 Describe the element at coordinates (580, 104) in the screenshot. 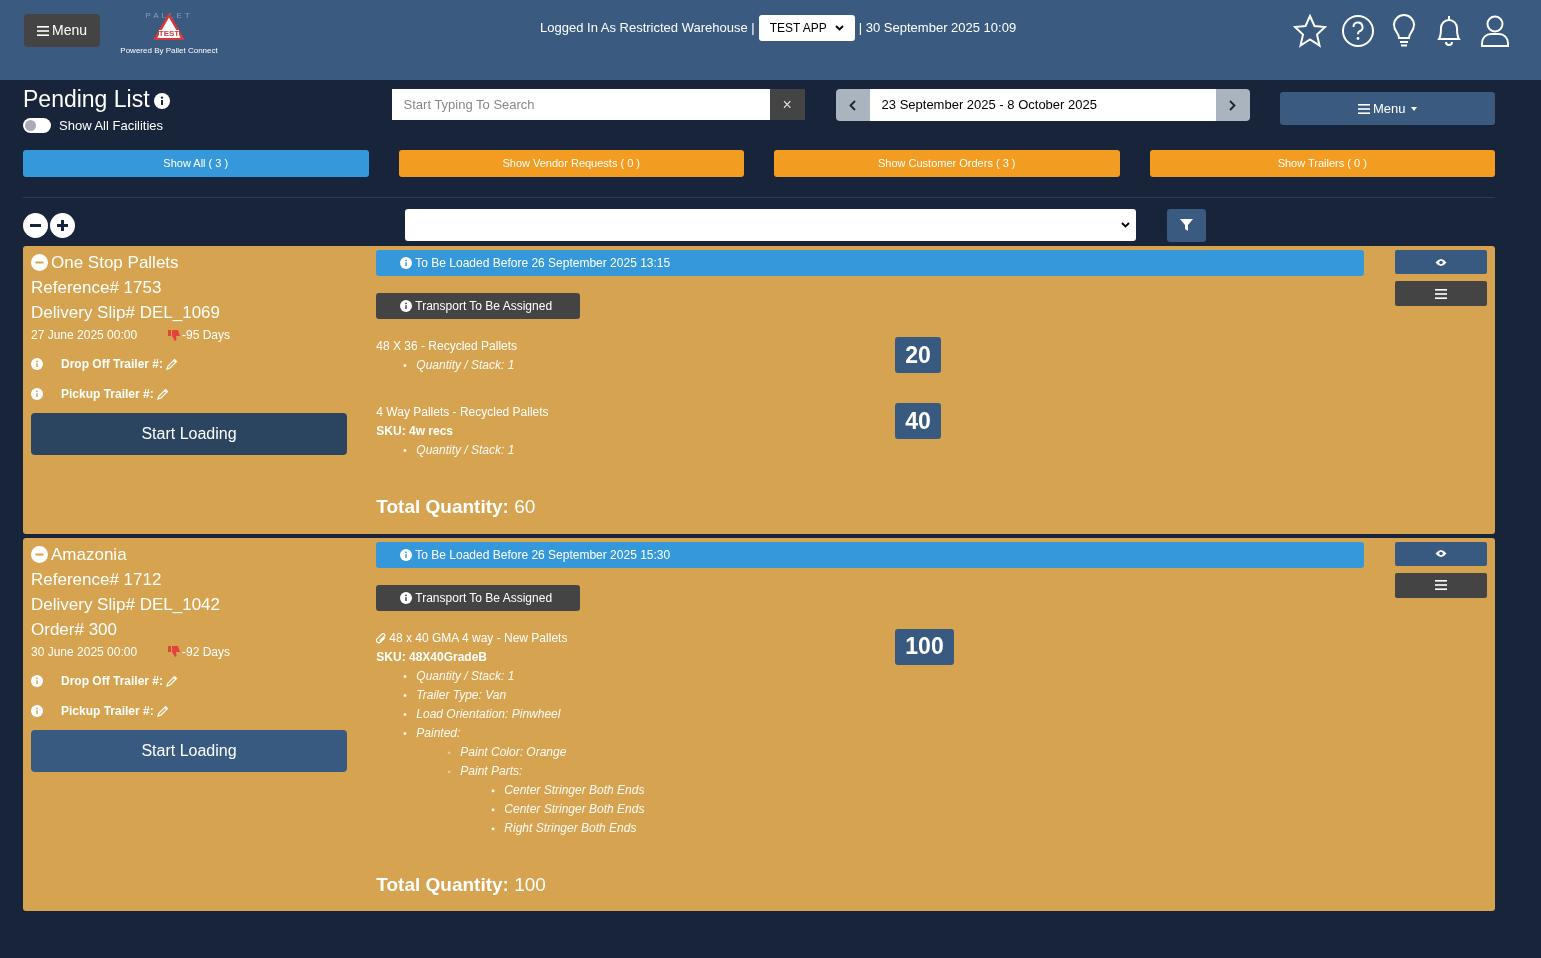

I see `search-field: Start Typing To Search` at that location.